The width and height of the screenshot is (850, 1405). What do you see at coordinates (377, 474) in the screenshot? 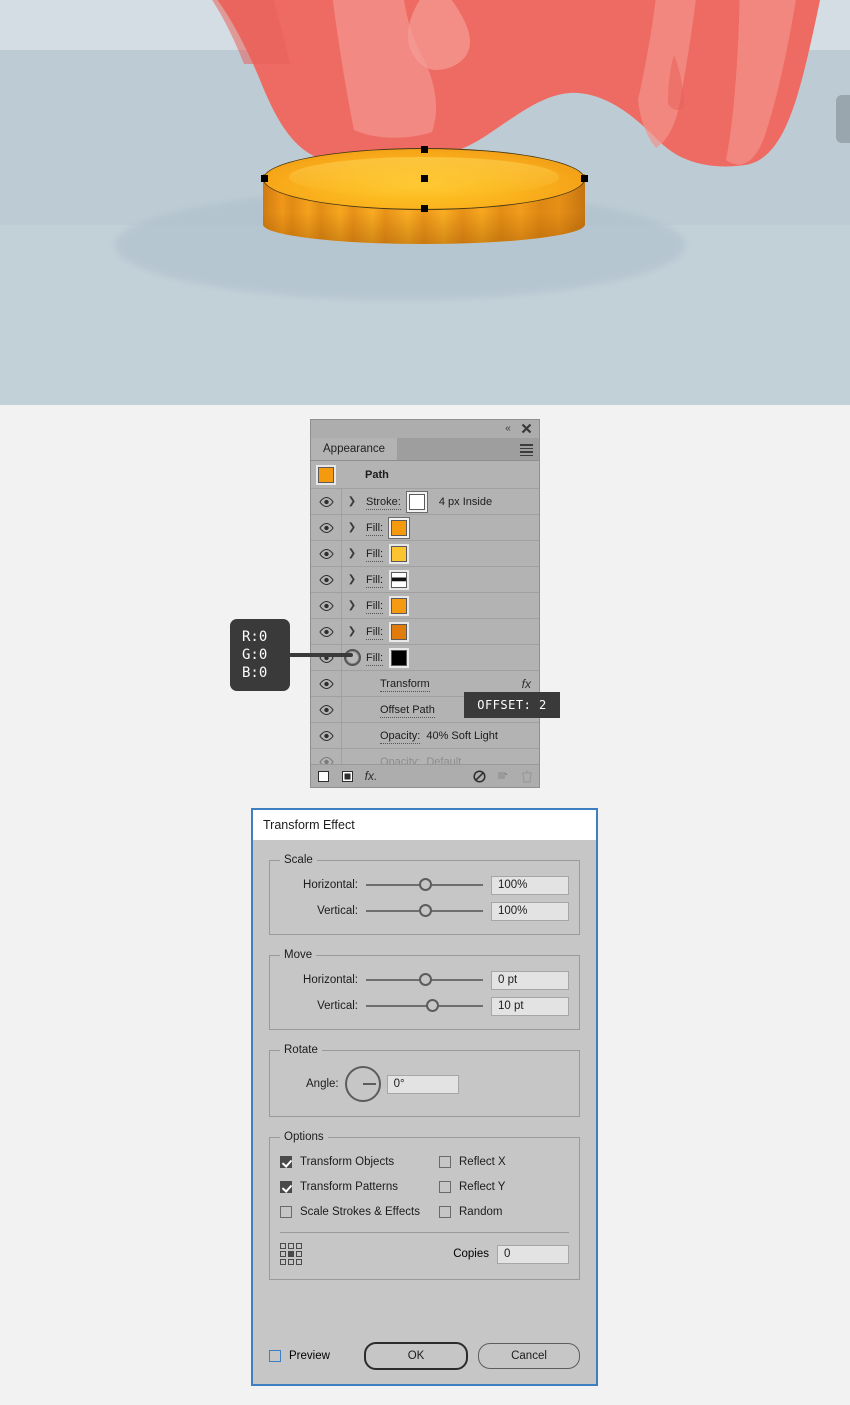
I see `target-label: Path` at bounding box center [377, 474].